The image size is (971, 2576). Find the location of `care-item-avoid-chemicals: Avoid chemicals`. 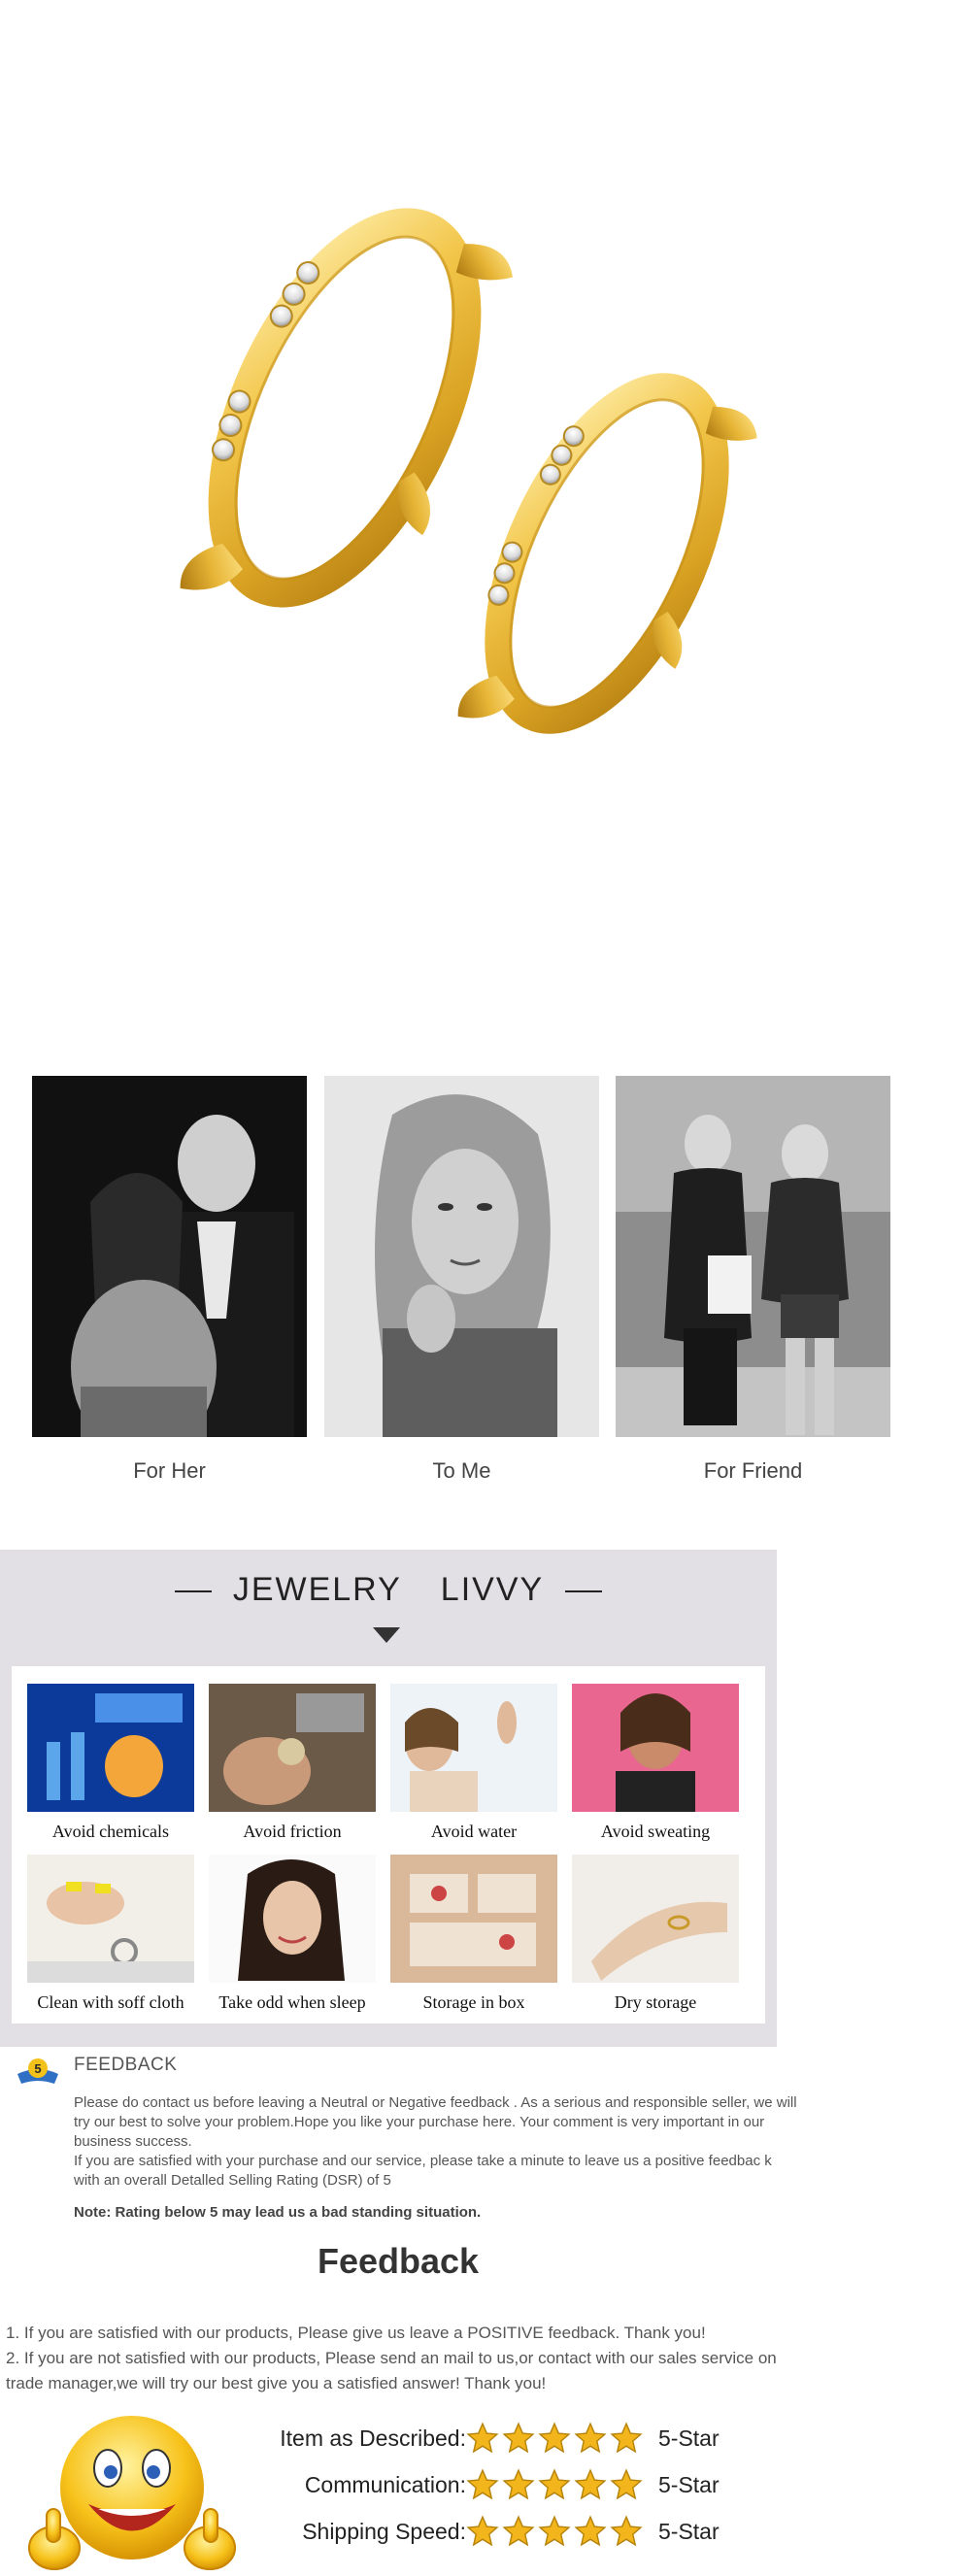

care-item-avoid-chemicals: Avoid chemicals is located at coordinates (110, 1763).